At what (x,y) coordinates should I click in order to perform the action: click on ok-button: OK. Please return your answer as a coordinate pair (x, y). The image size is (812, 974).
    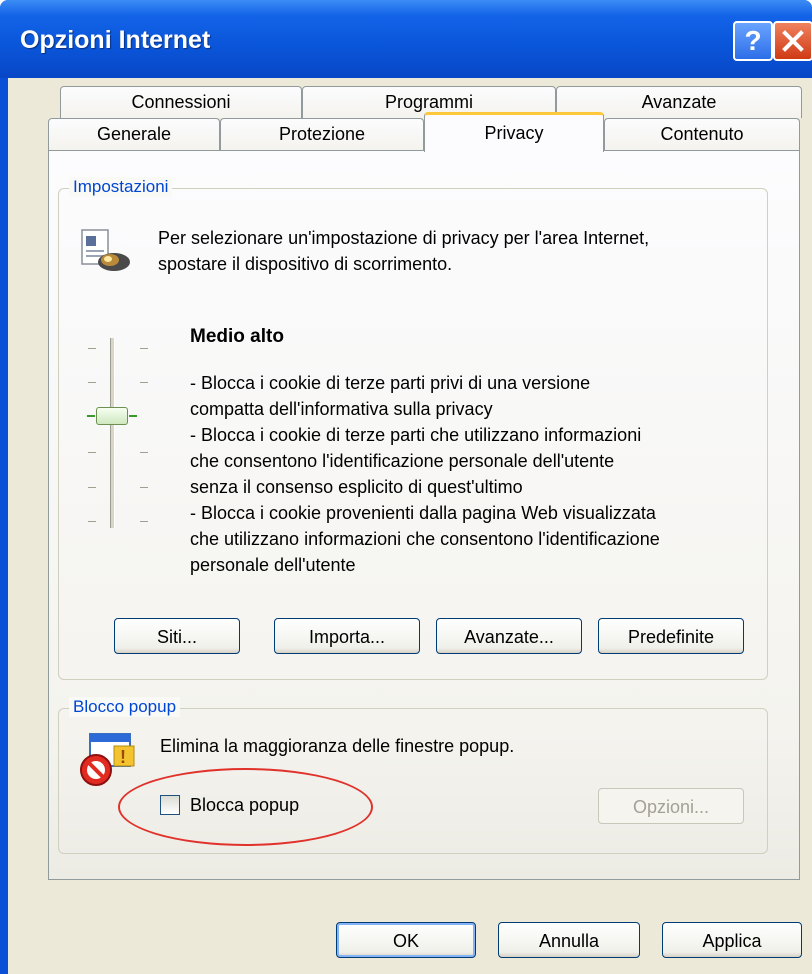
    Looking at the image, I should click on (406, 940).